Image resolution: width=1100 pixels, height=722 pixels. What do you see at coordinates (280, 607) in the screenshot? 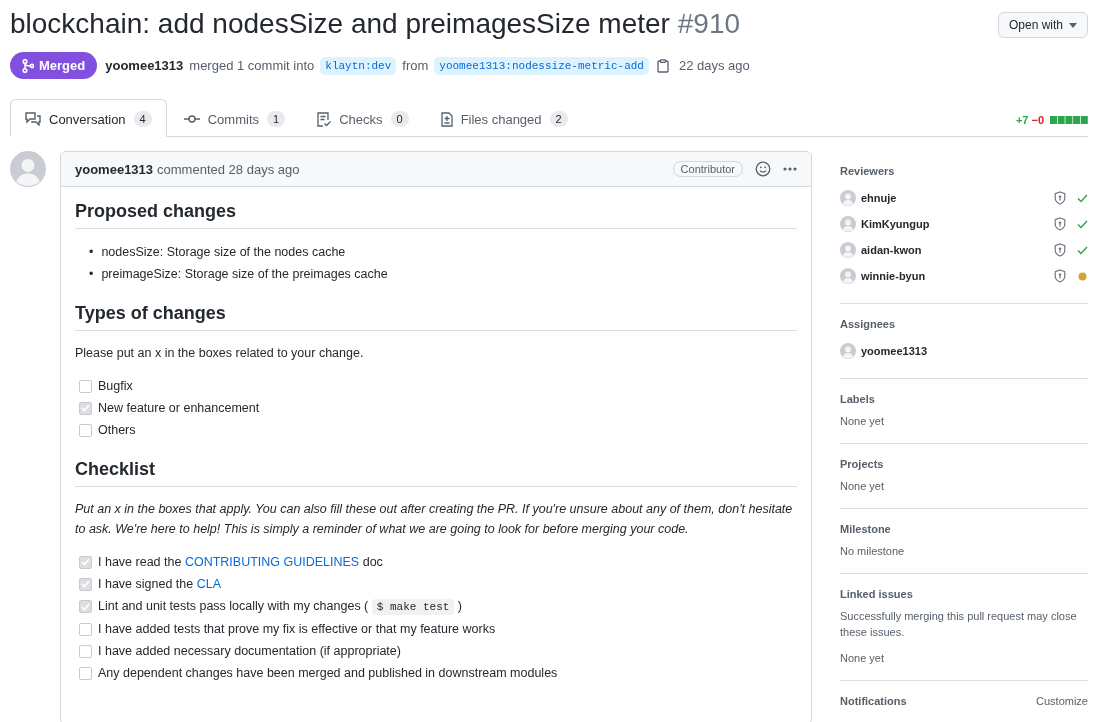
I see `task-text: Lint and unit tests pass locally with my changes ( $ make test )` at bounding box center [280, 607].